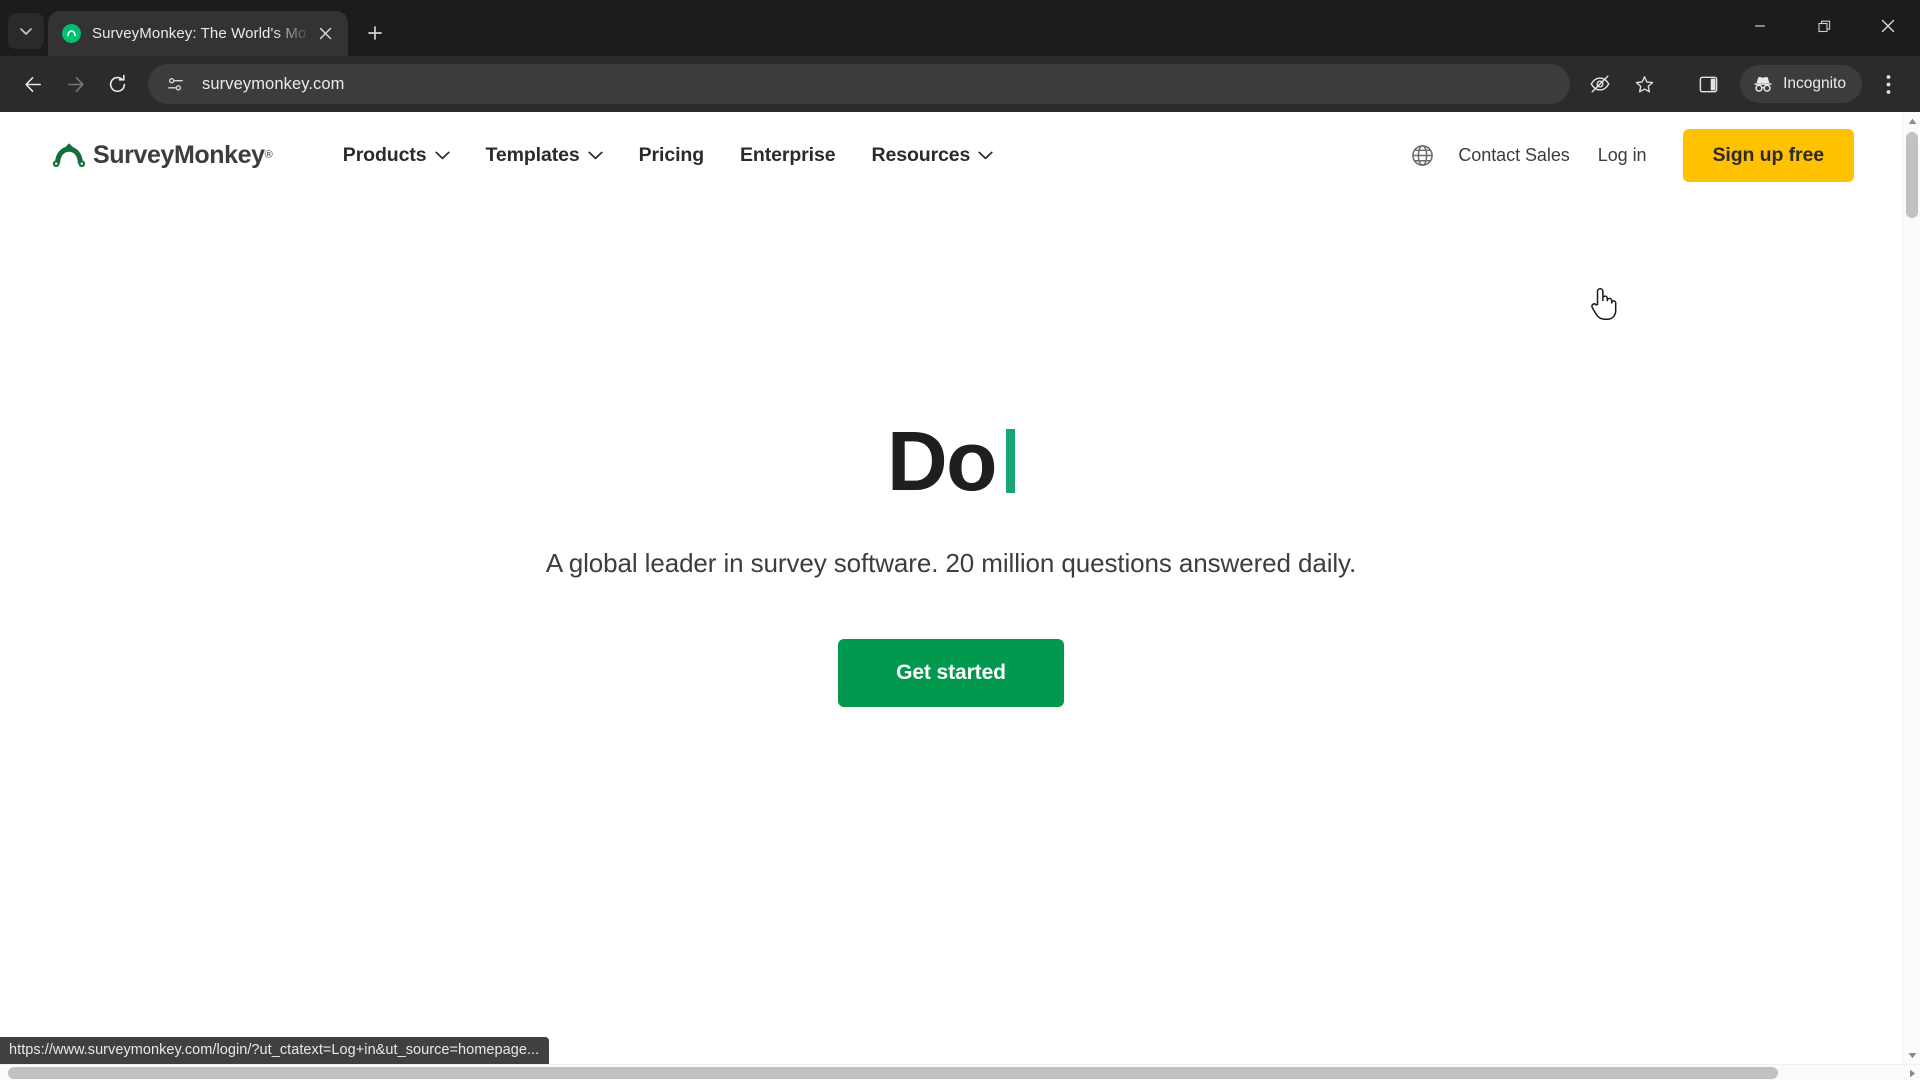 This screenshot has height=1080, width=1920. What do you see at coordinates (1814, 83) in the screenshot?
I see `incognito-label: Incognito` at bounding box center [1814, 83].